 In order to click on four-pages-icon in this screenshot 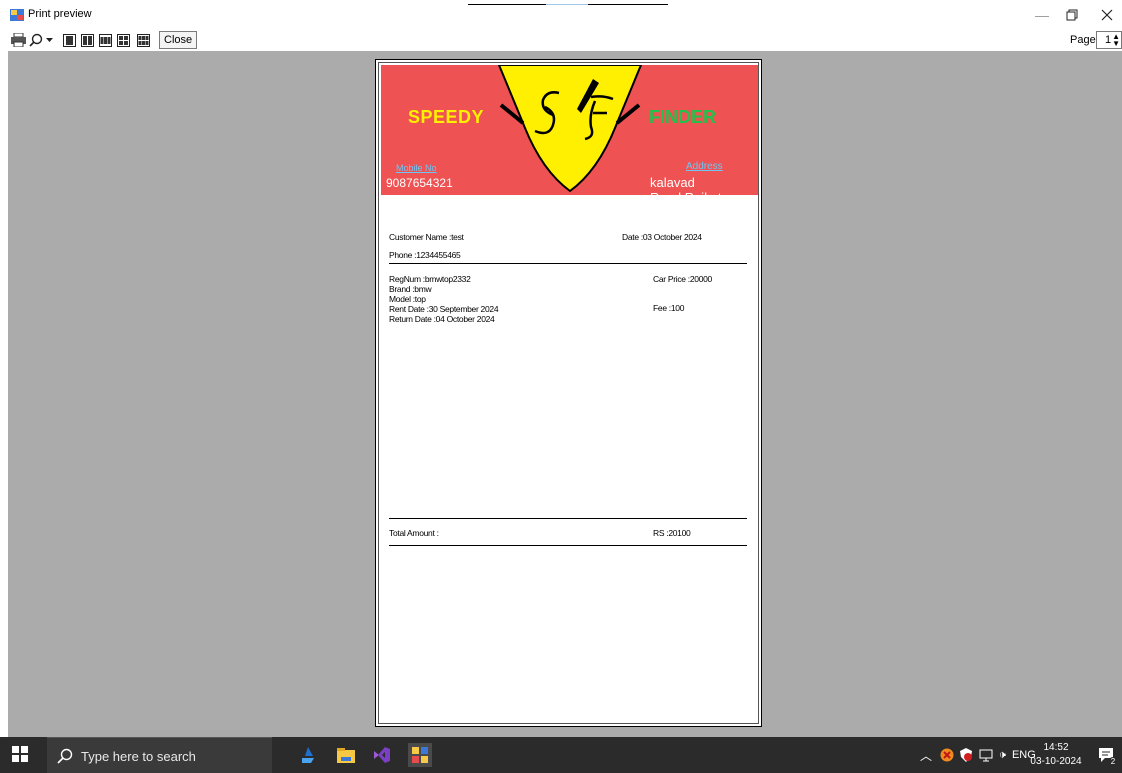, I will do `click(123, 40)`.